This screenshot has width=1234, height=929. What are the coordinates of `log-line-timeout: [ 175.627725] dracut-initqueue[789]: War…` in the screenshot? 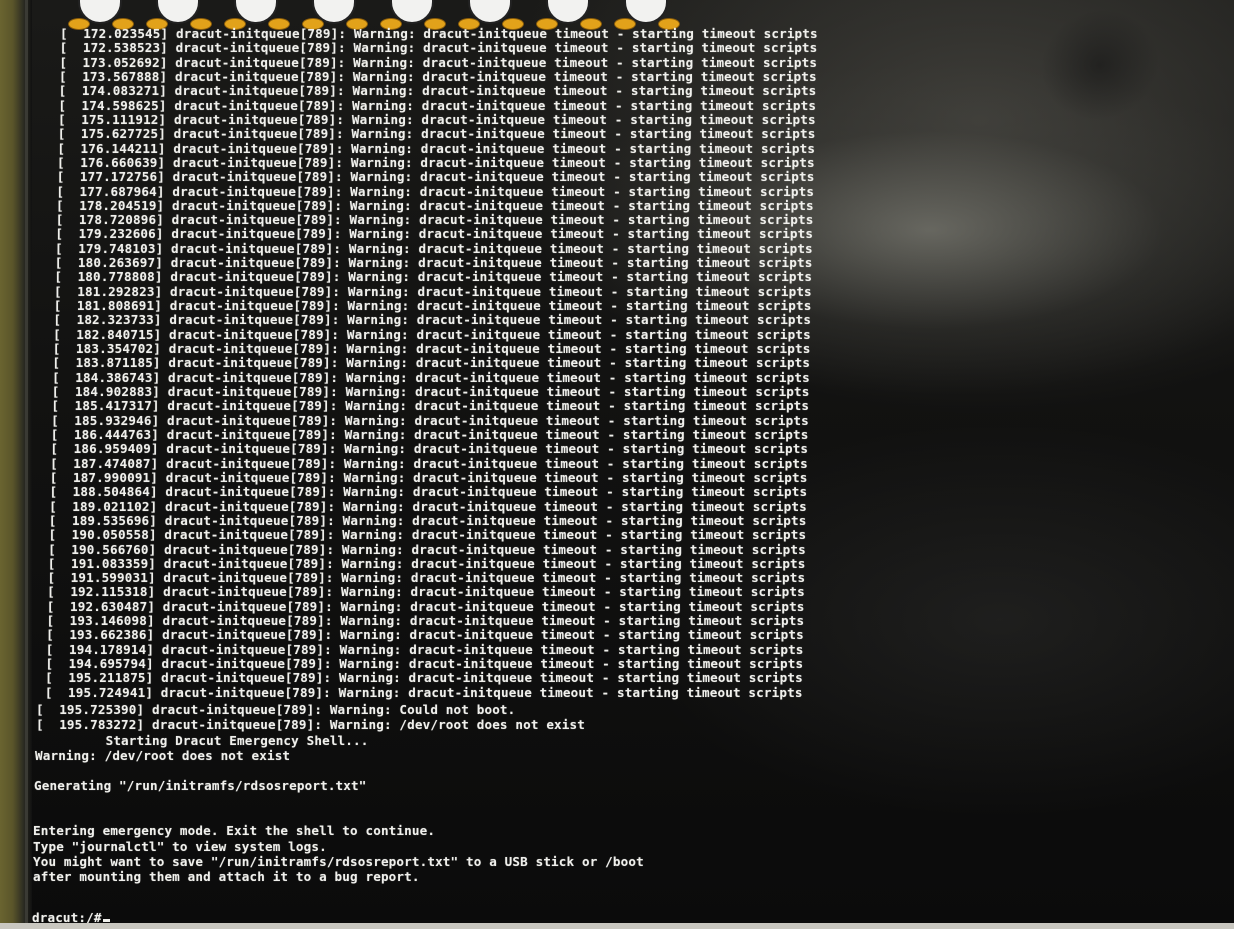 It's located at (436, 134).